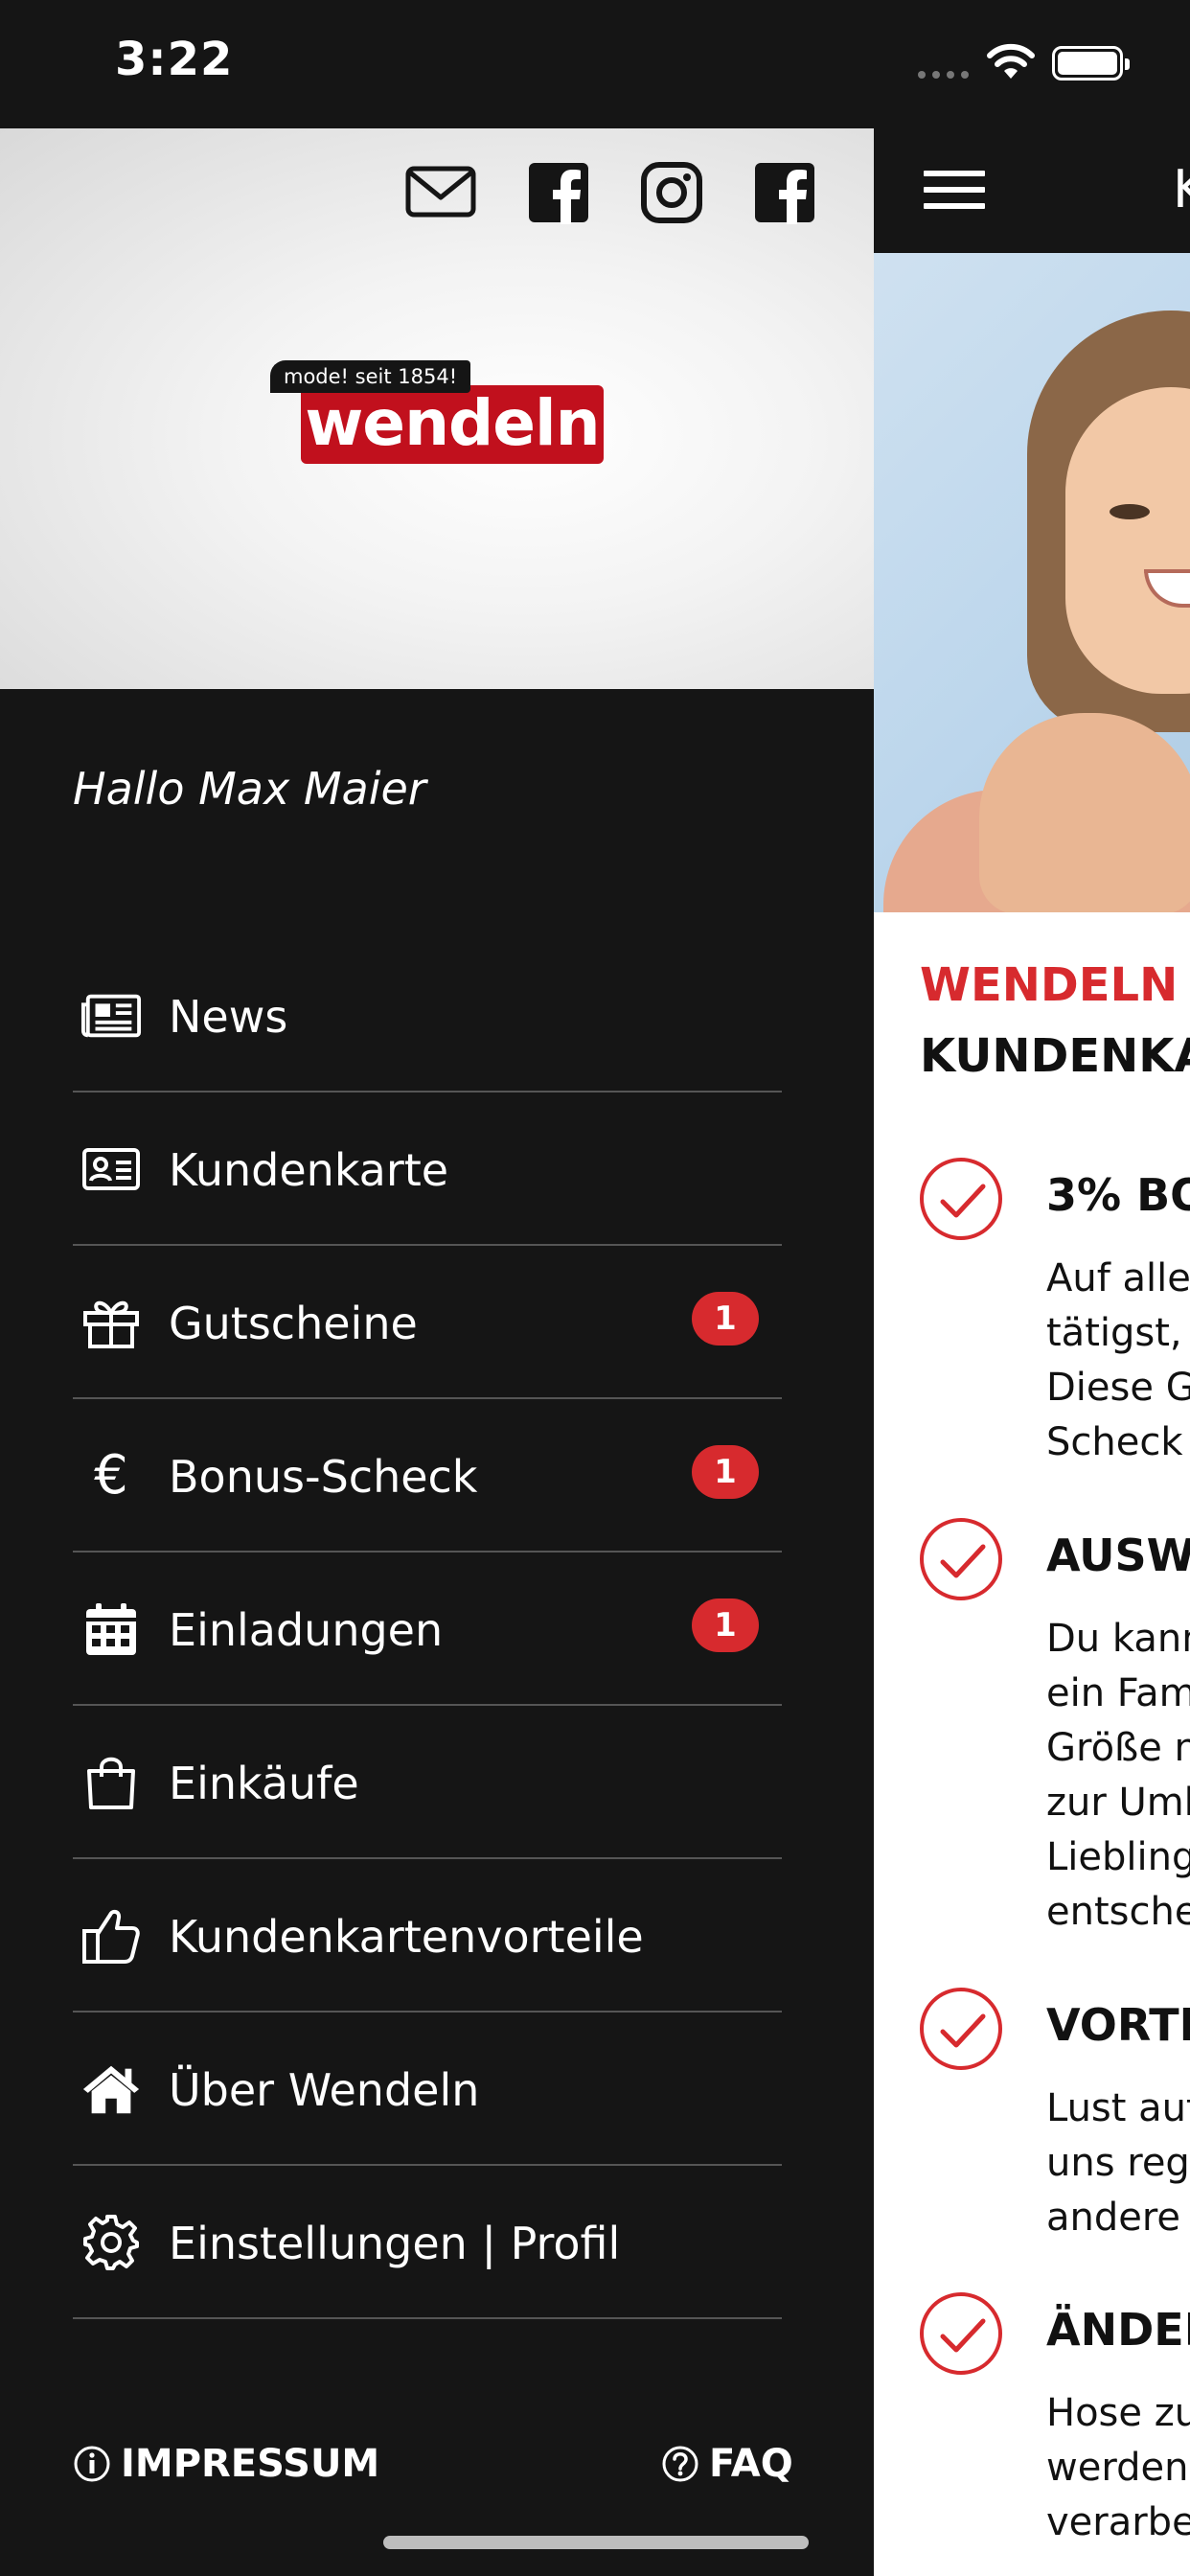 This screenshot has height=2576, width=1190. I want to click on greeting: Hallo Max Maier, so click(250, 789).